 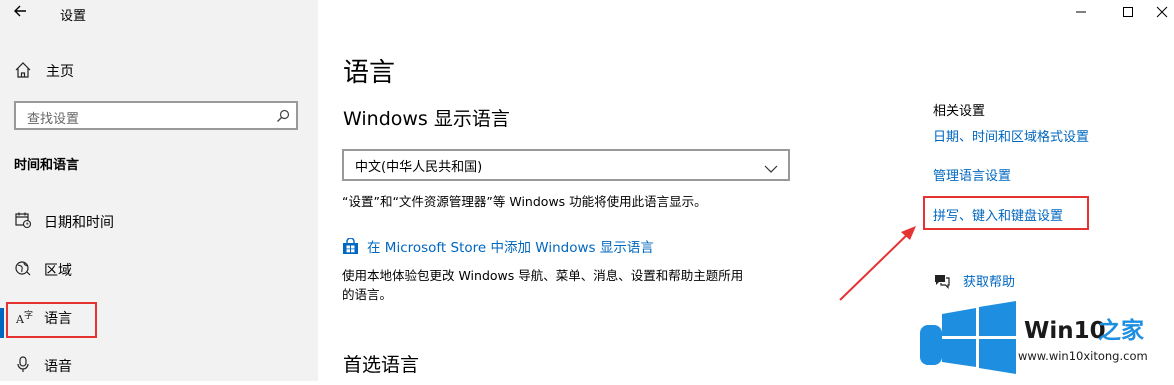 What do you see at coordinates (1083, 356) in the screenshot?
I see `watermark-url: www.win10xitong.com` at bounding box center [1083, 356].